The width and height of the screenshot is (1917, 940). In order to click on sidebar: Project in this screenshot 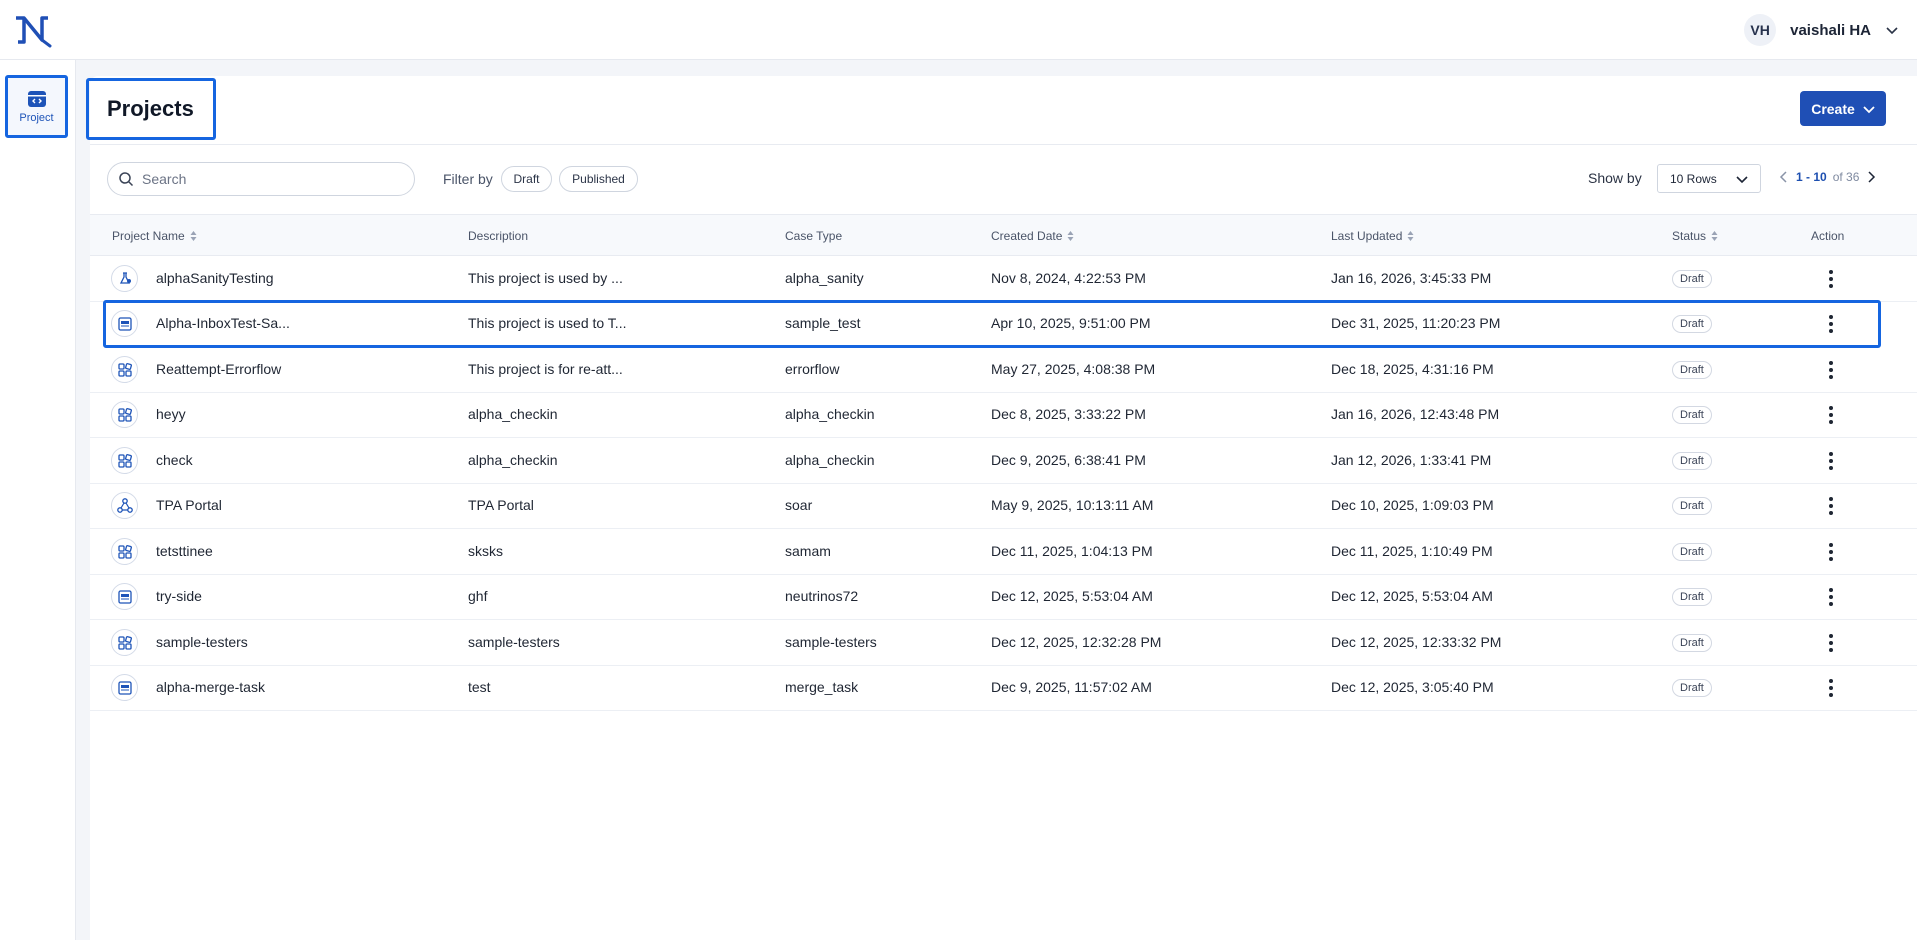, I will do `click(38, 500)`.